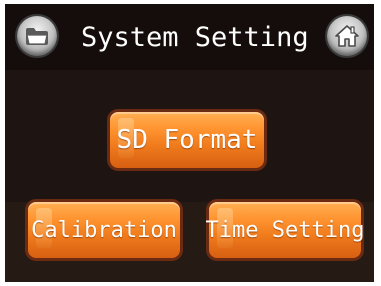  I want to click on folder-button, so click(37, 36).